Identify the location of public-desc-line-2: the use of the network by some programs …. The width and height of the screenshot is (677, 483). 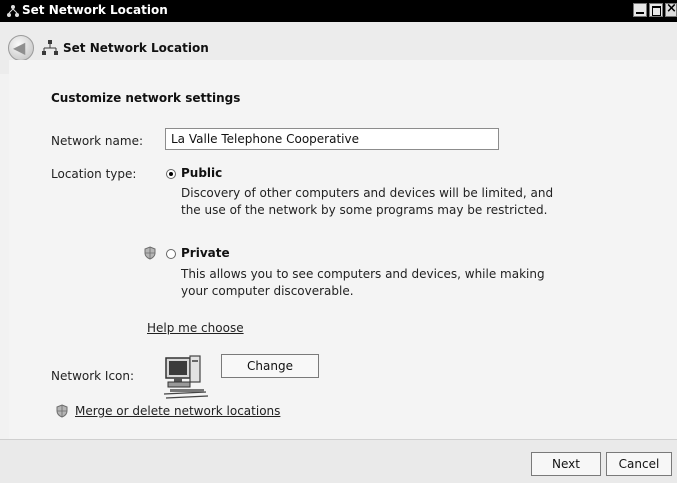
(364, 210).